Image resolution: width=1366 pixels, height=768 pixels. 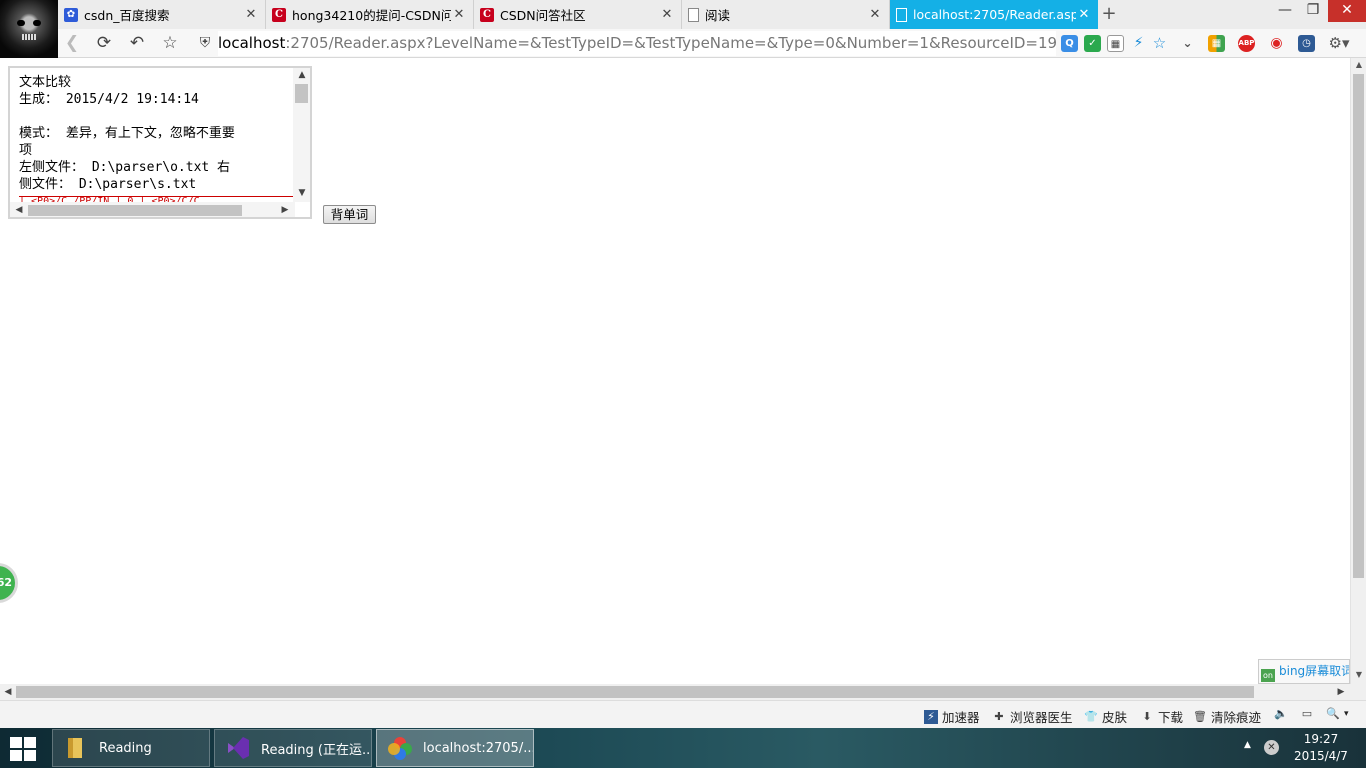 I want to click on statusbar-skin: 👕 皮肤, so click(x=1105, y=716).